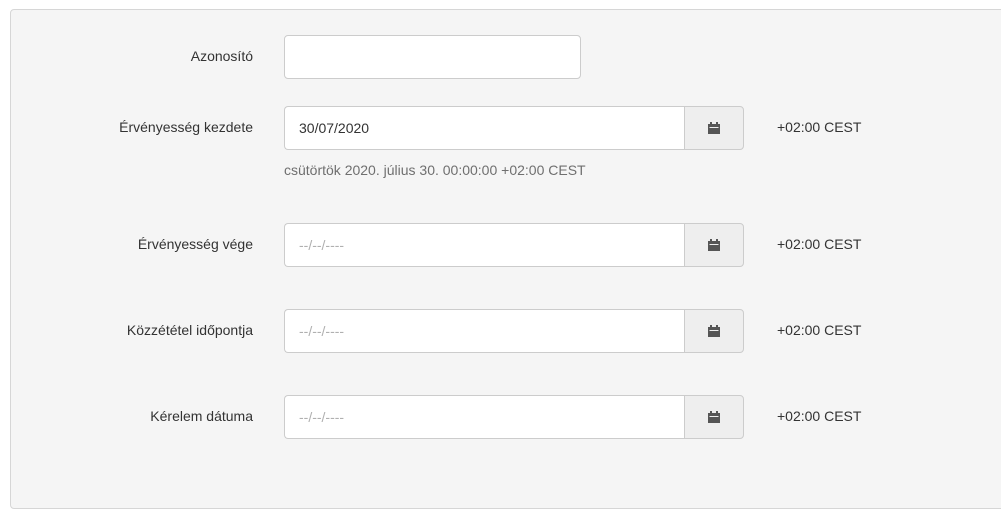 The width and height of the screenshot is (1001, 509). What do you see at coordinates (484, 417) in the screenshot?
I see `request-date-input` at bounding box center [484, 417].